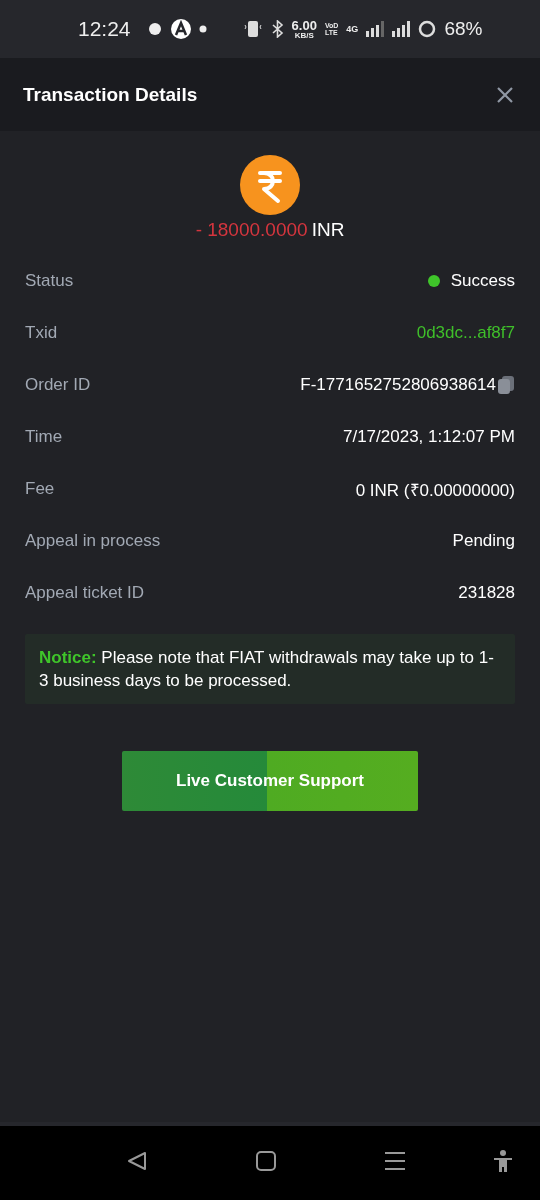 The width and height of the screenshot is (540, 1200). Describe the element at coordinates (41, 333) in the screenshot. I see `field-label: Txid` at that location.